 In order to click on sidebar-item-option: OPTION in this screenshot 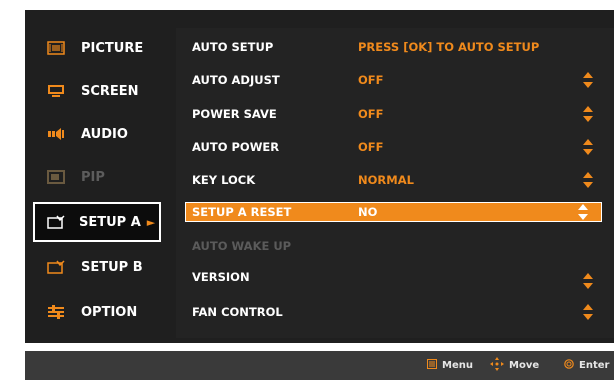, I will do `click(96, 312)`.